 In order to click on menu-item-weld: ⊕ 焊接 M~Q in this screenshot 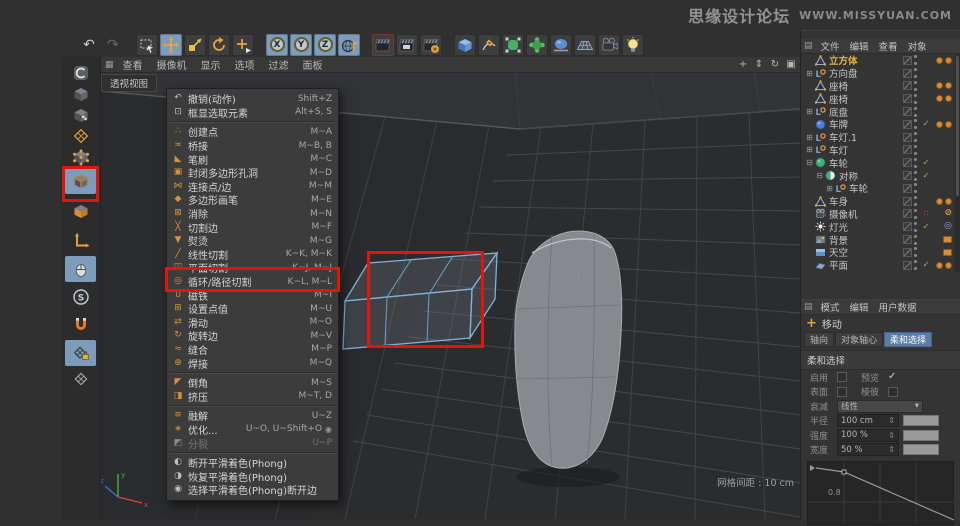, I will do `click(252, 363)`.